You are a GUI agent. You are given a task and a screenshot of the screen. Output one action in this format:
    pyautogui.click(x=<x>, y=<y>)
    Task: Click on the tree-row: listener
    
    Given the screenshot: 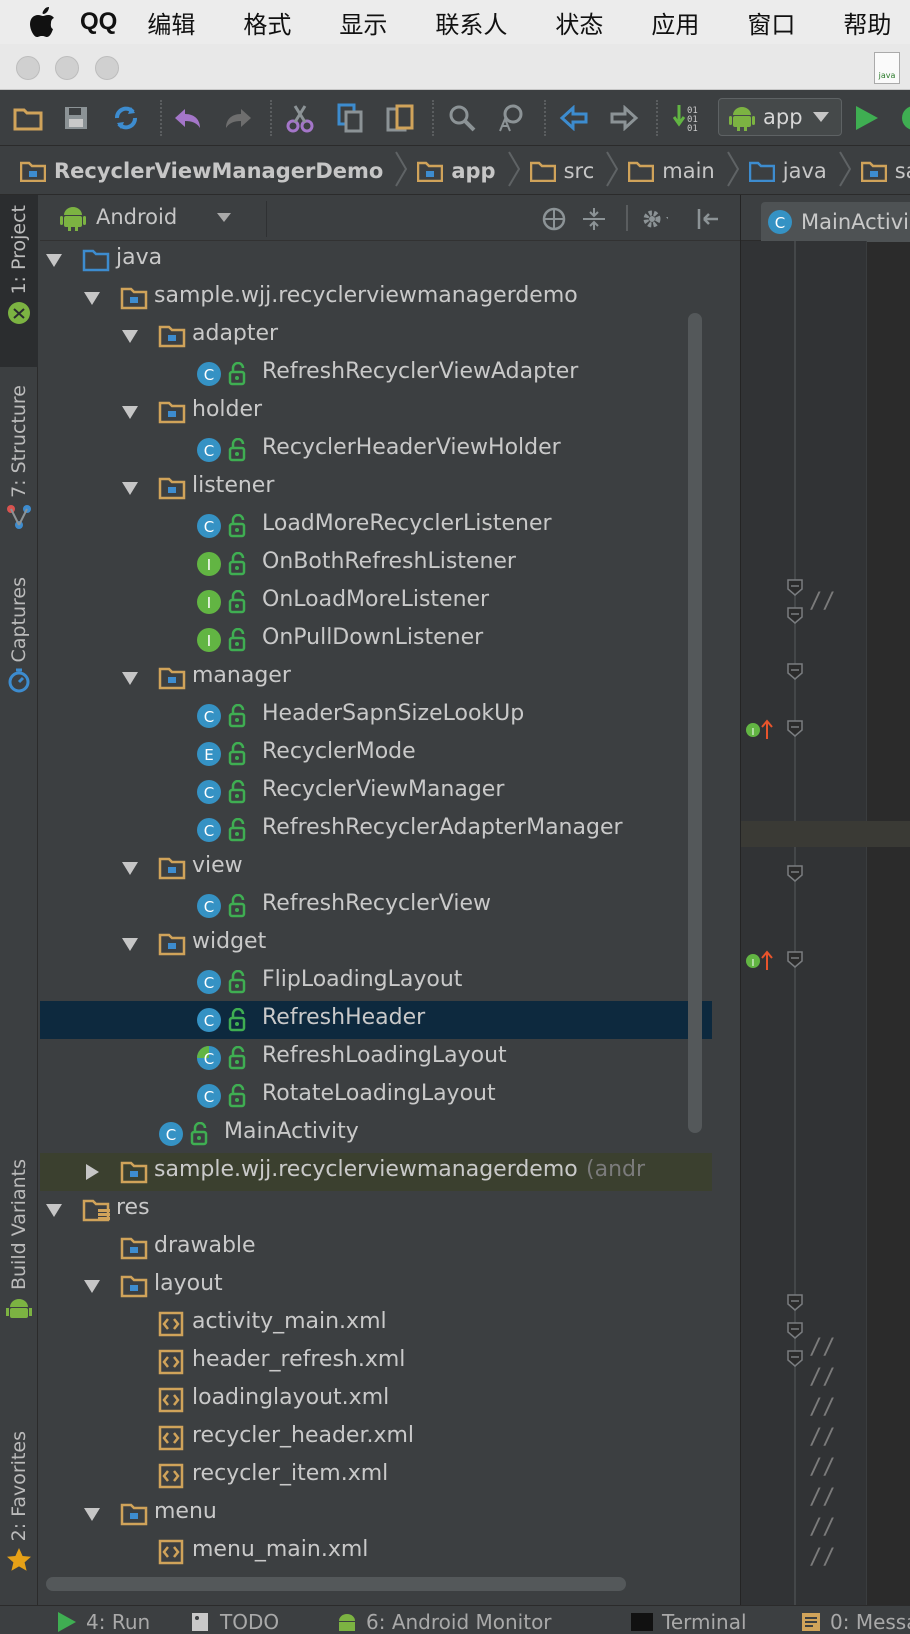 What is the action you would take?
    pyautogui.click(x=376, y=488)
    